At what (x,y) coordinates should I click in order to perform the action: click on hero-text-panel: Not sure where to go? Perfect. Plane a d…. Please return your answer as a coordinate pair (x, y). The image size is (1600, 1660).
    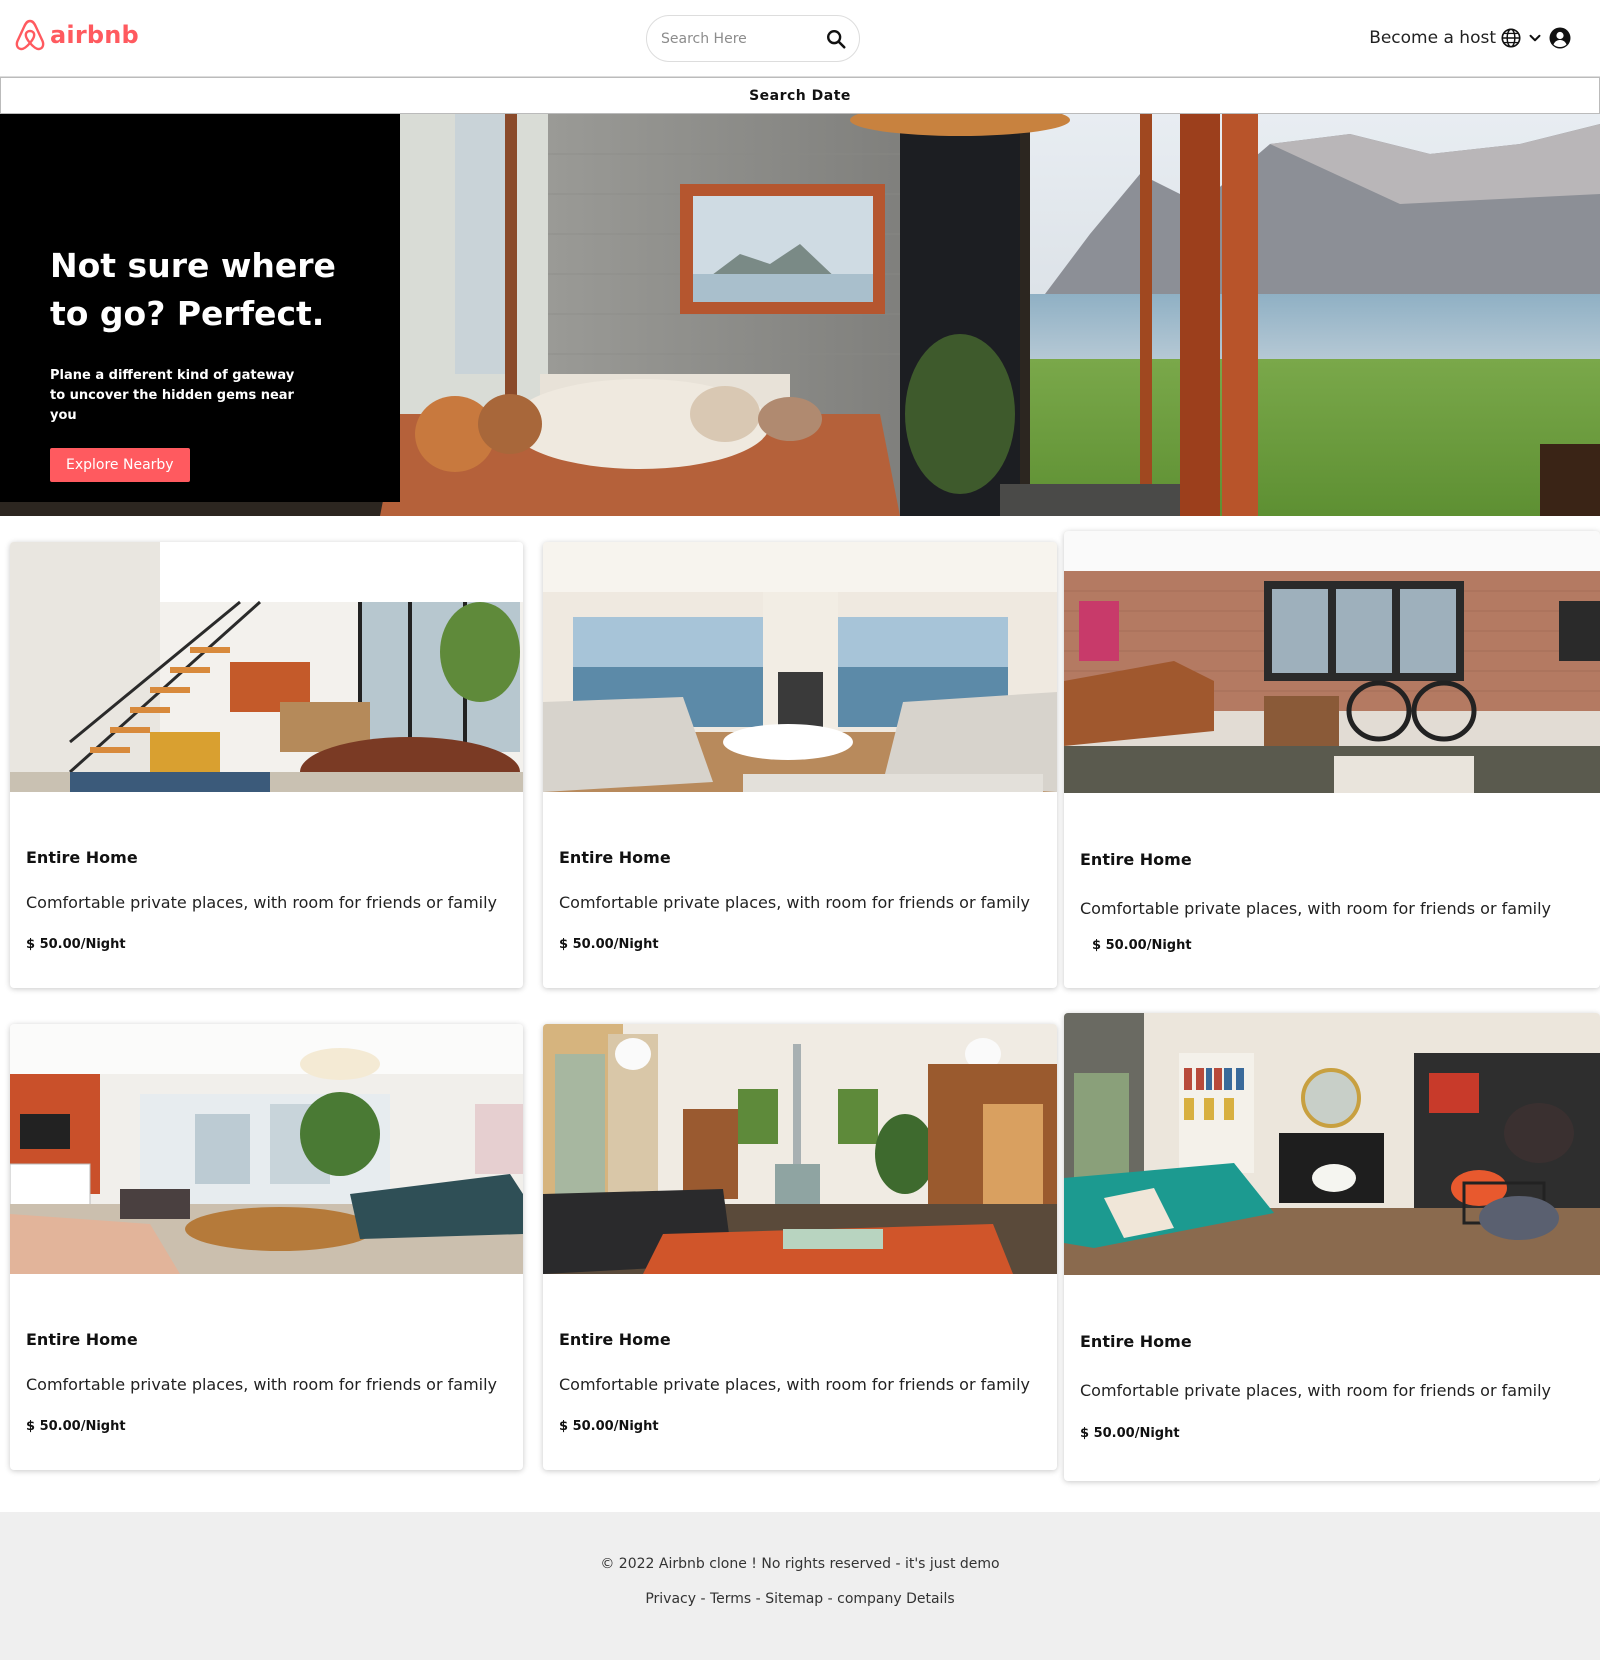
    Looking at the image, I should click on (200, 308).